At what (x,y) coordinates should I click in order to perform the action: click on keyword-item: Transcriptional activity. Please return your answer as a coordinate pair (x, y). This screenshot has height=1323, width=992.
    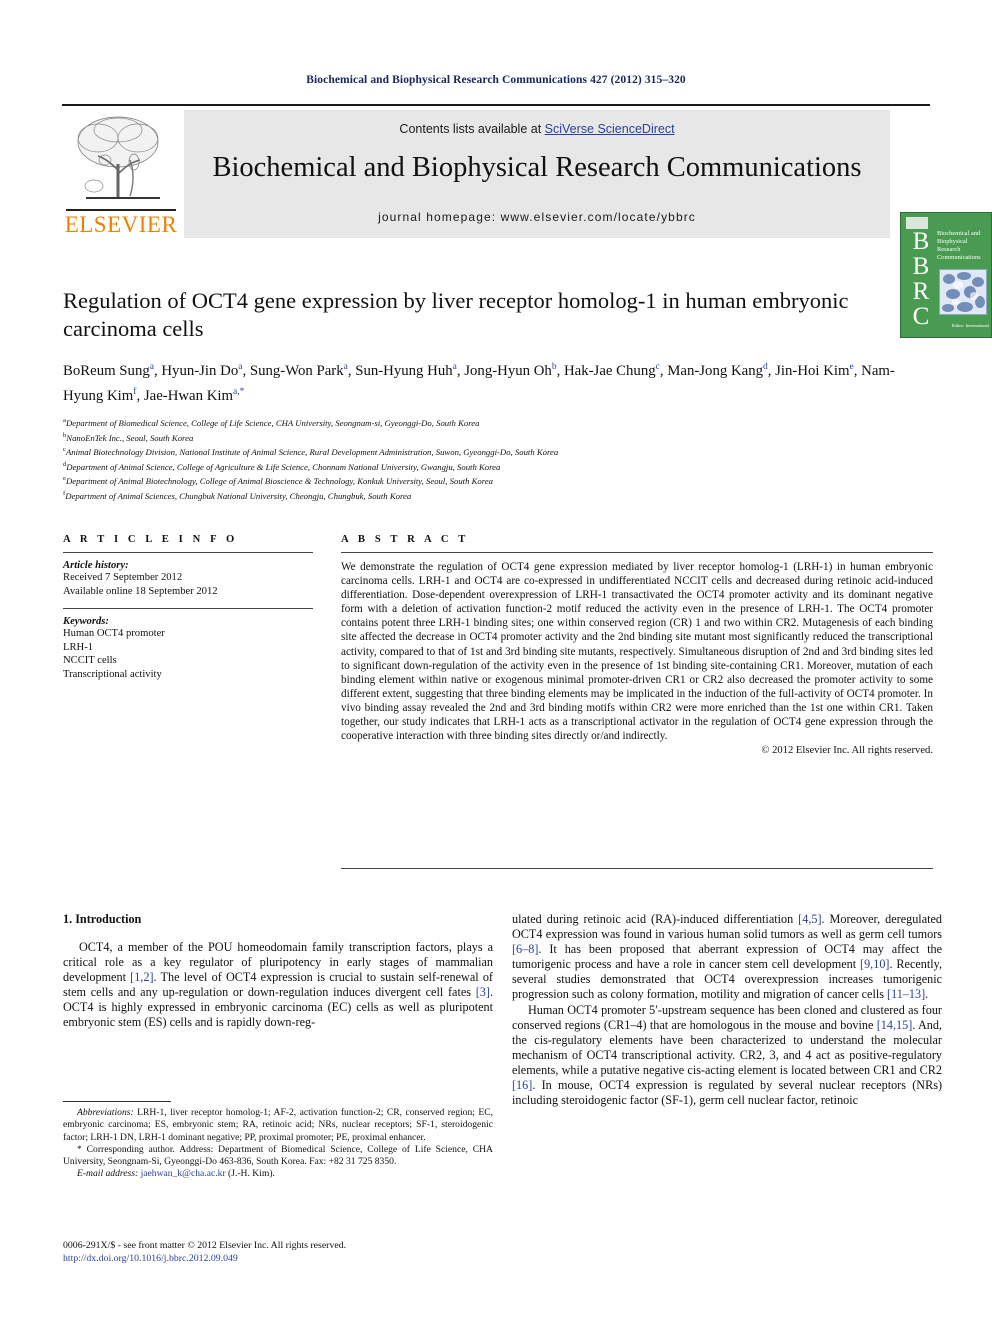
    Looking at the image, I should click on (112, 674).